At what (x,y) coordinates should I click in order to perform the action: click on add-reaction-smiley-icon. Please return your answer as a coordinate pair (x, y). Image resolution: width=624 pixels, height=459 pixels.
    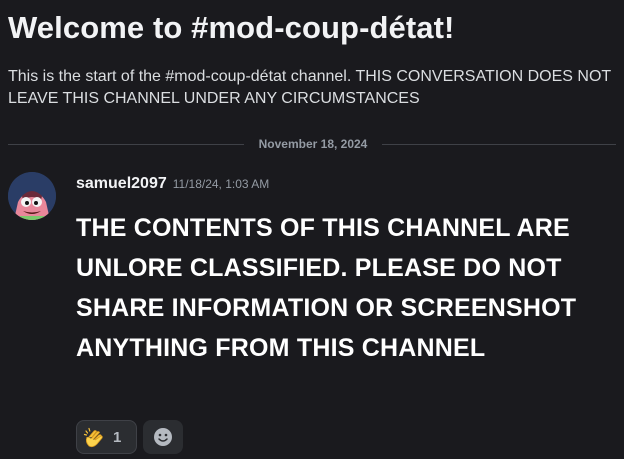
    Looking at the image, I should click on (163, 437).